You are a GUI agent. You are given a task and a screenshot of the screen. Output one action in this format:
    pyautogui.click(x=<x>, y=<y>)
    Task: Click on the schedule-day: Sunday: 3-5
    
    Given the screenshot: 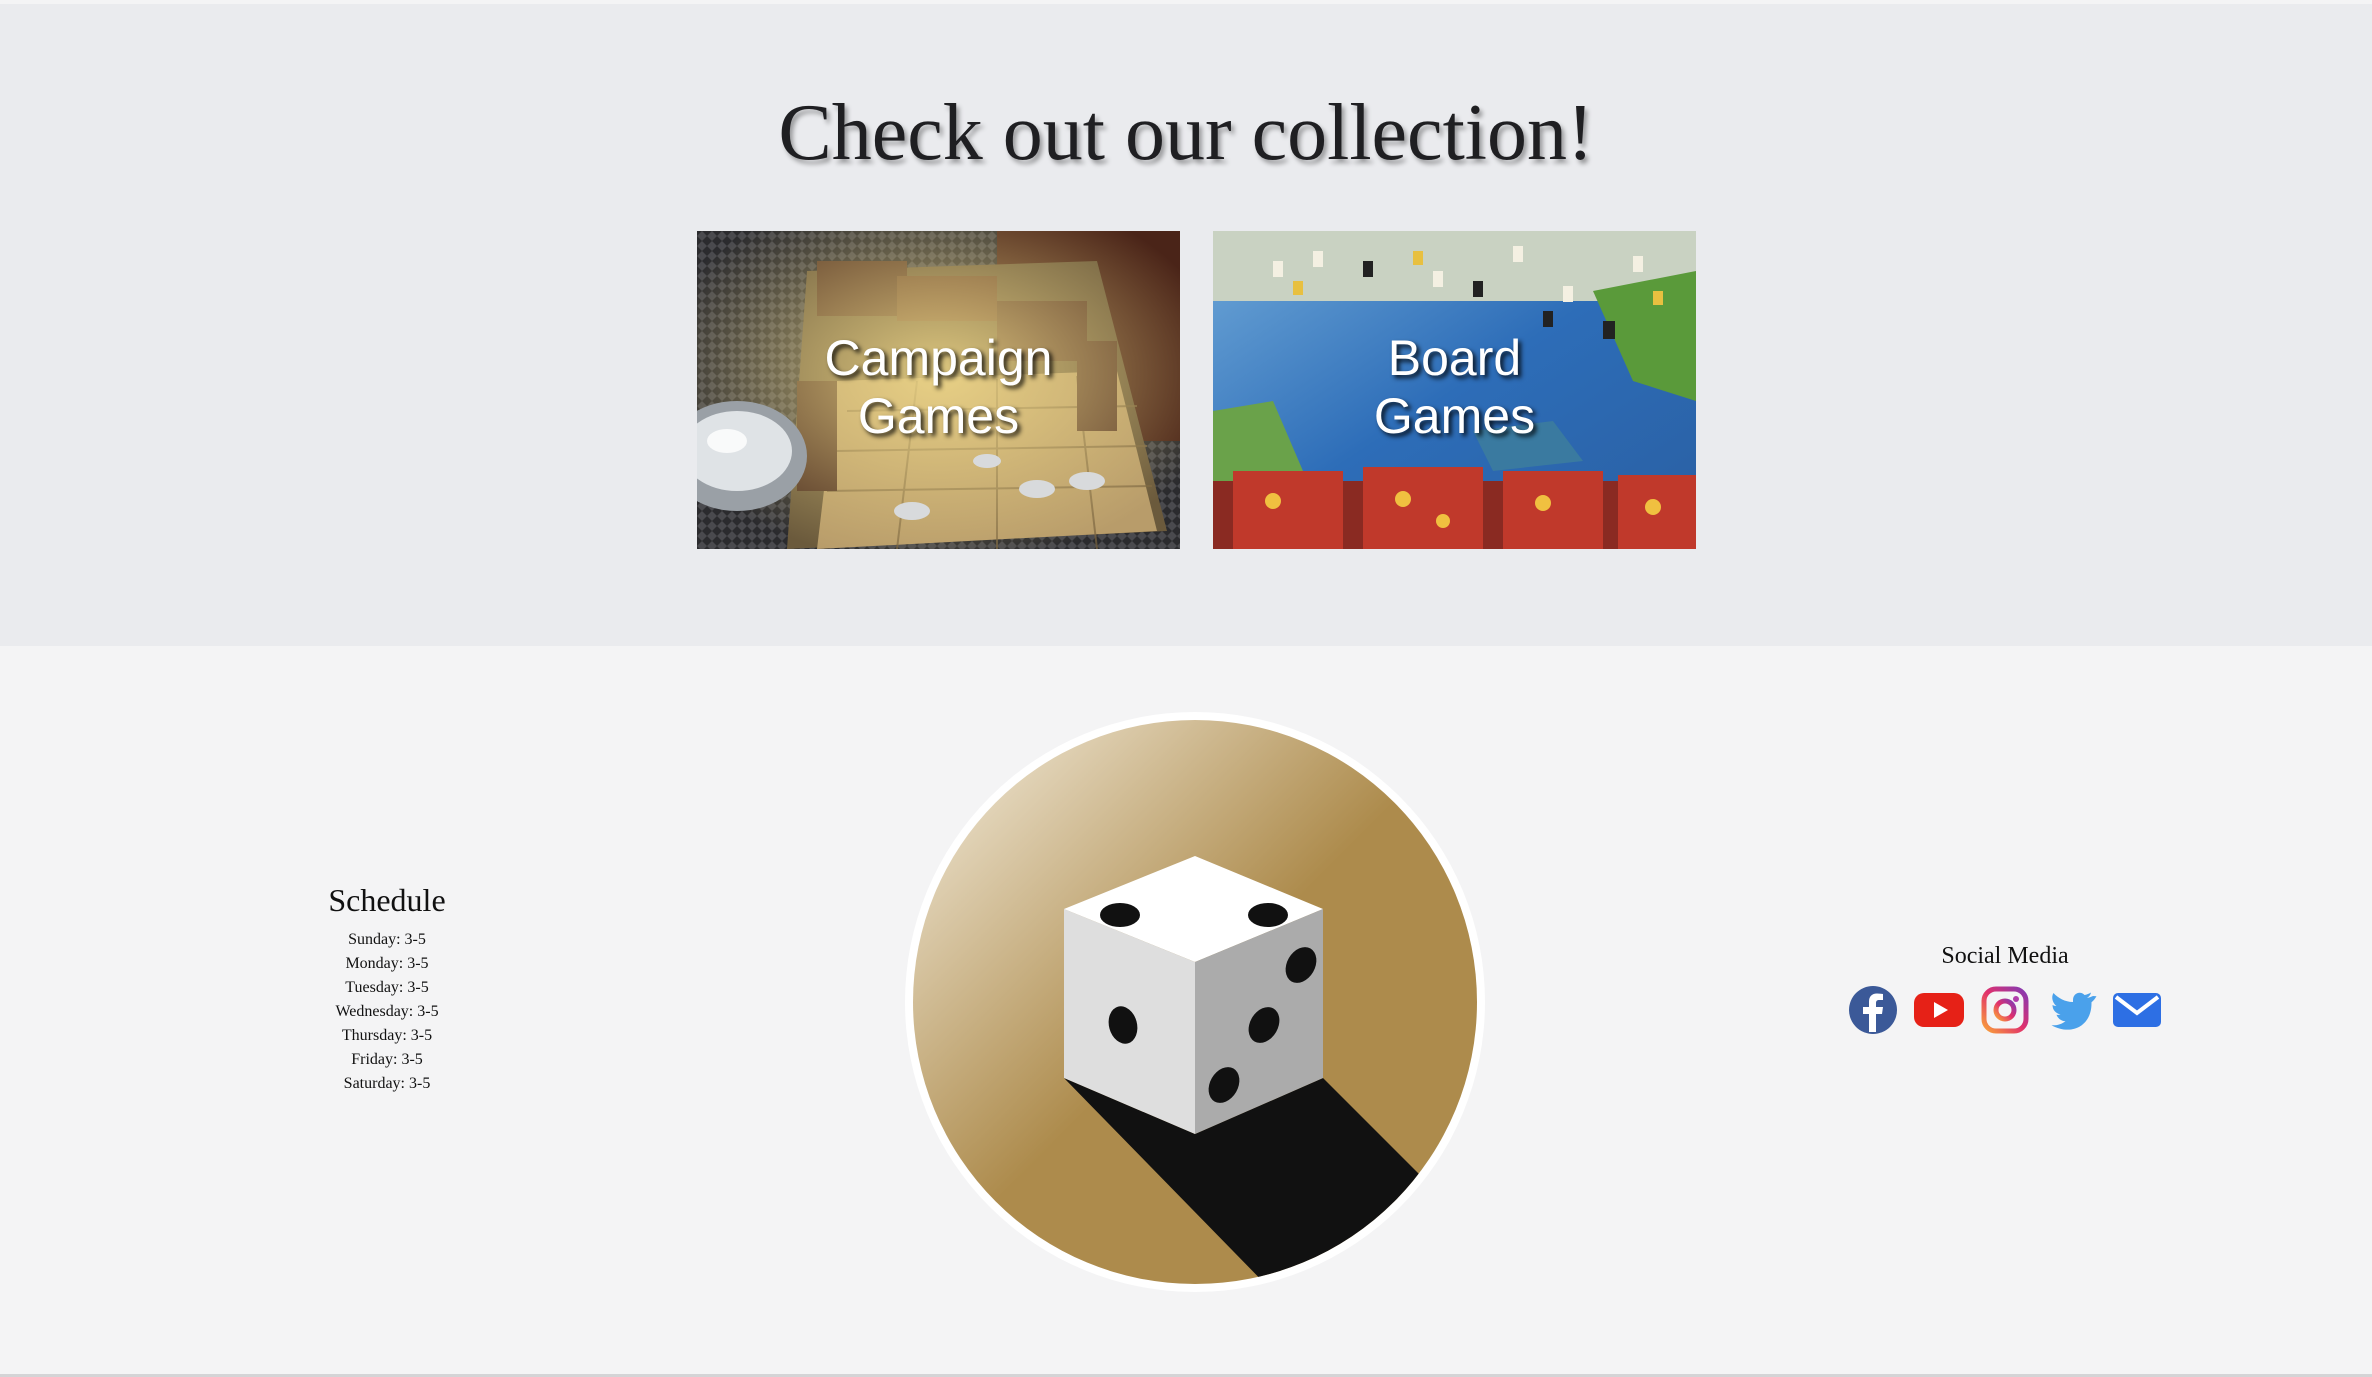 What is the action you would take?
    pyautogui.click(x=387, y=939)
    